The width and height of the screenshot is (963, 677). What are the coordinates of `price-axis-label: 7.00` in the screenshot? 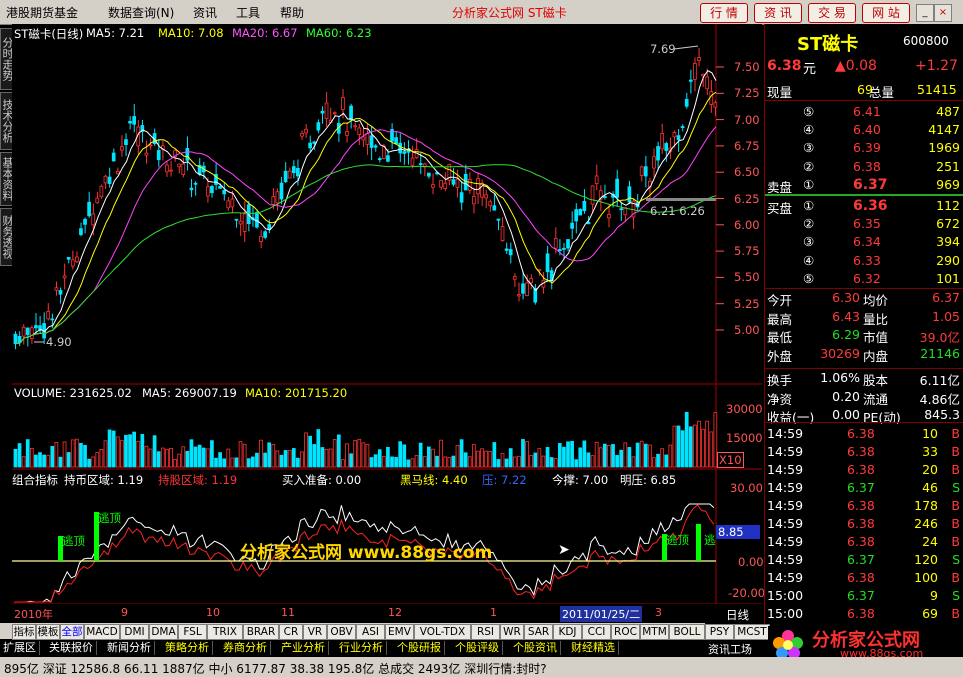 It's located at (747, 119).